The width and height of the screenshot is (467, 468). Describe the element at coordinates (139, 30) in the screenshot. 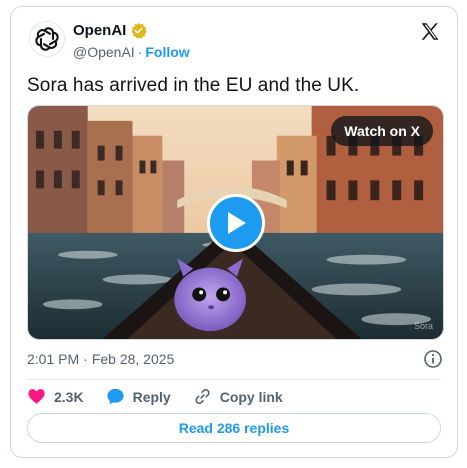

I see `verified-badge-icon` at that location.